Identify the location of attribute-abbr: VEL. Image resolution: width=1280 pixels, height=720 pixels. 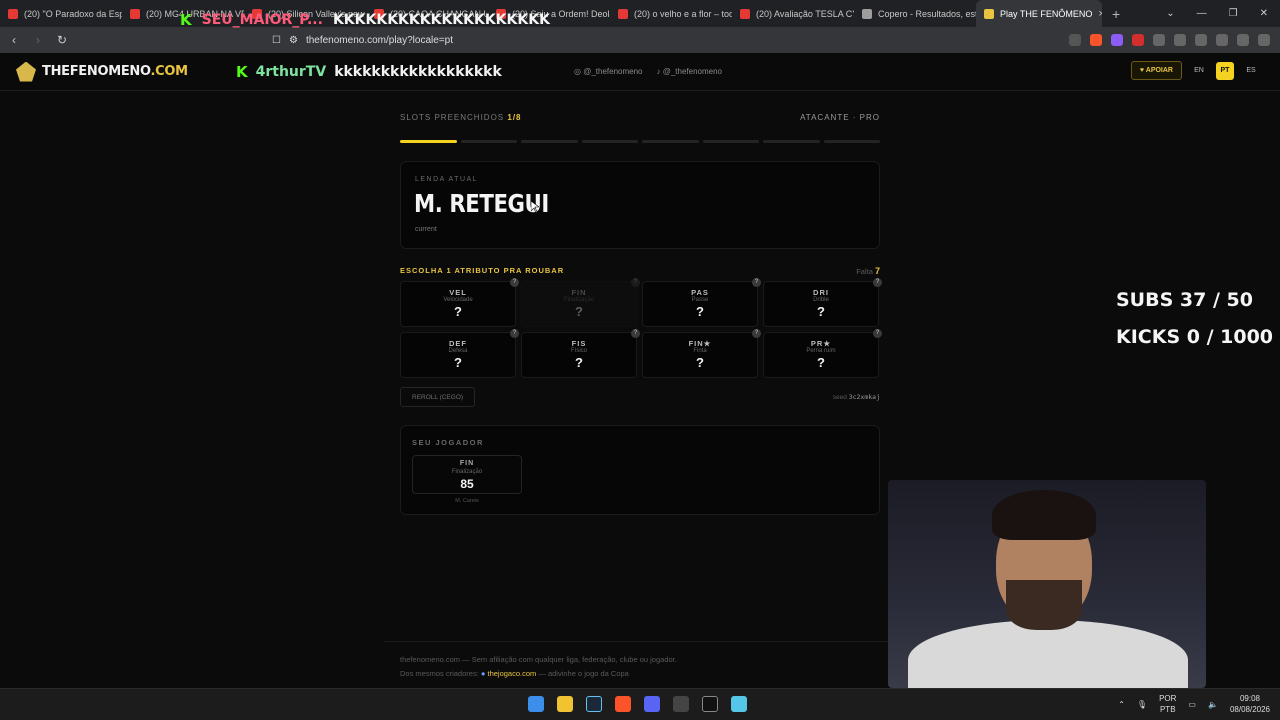
(458, 292).